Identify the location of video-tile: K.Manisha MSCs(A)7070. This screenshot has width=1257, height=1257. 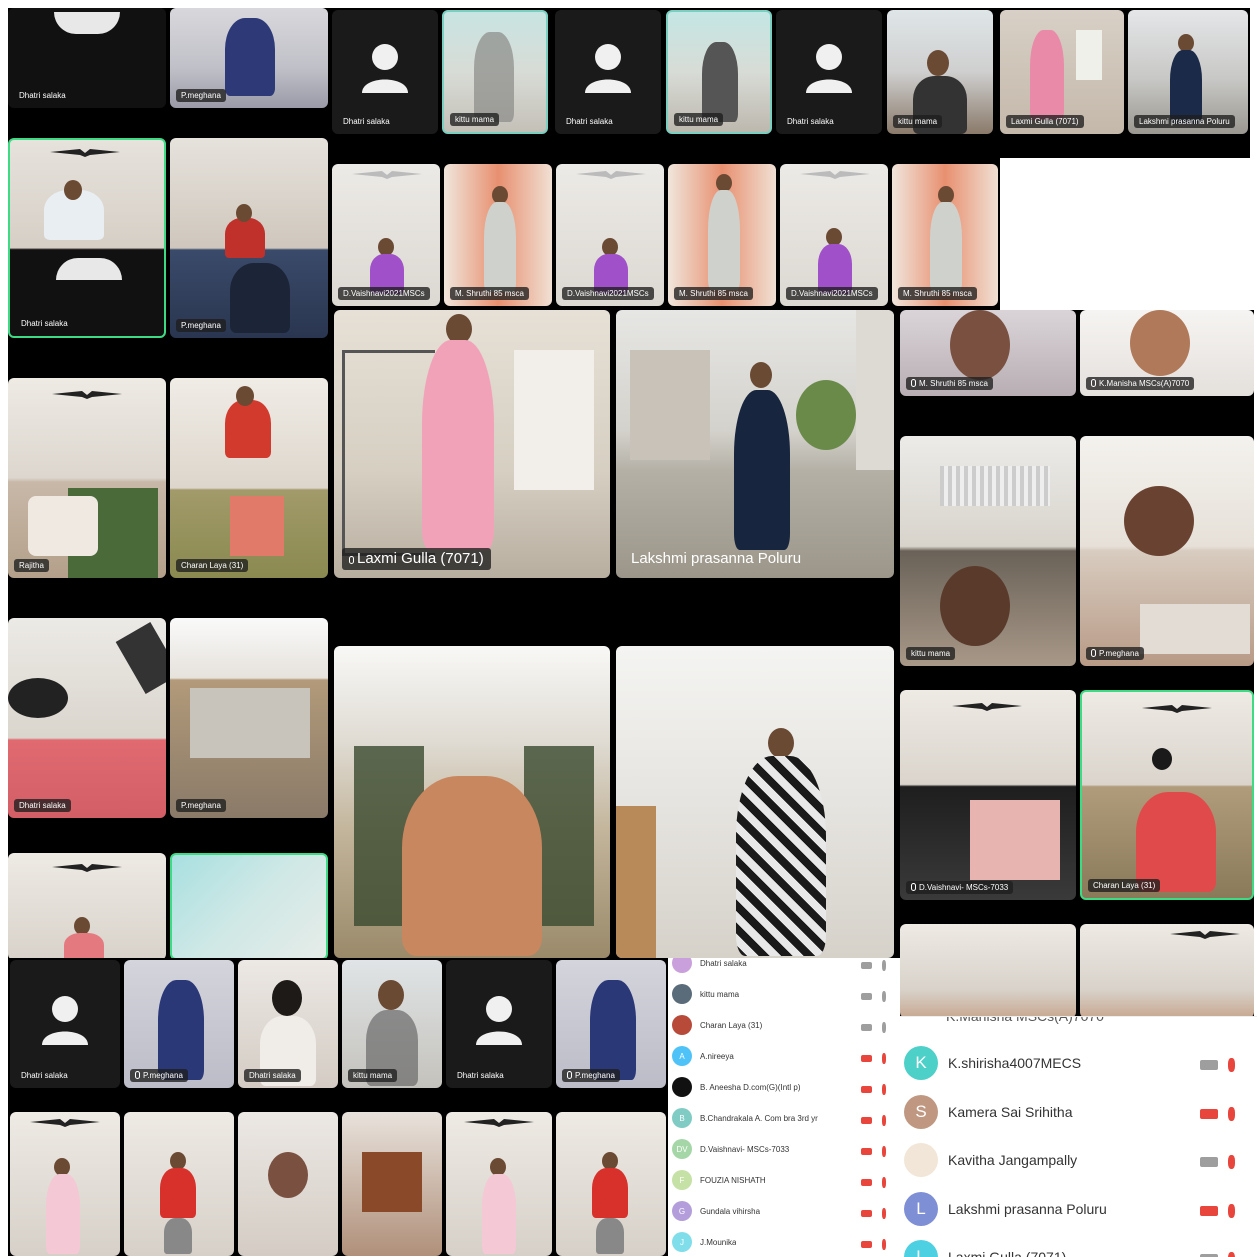
(1167, 353).